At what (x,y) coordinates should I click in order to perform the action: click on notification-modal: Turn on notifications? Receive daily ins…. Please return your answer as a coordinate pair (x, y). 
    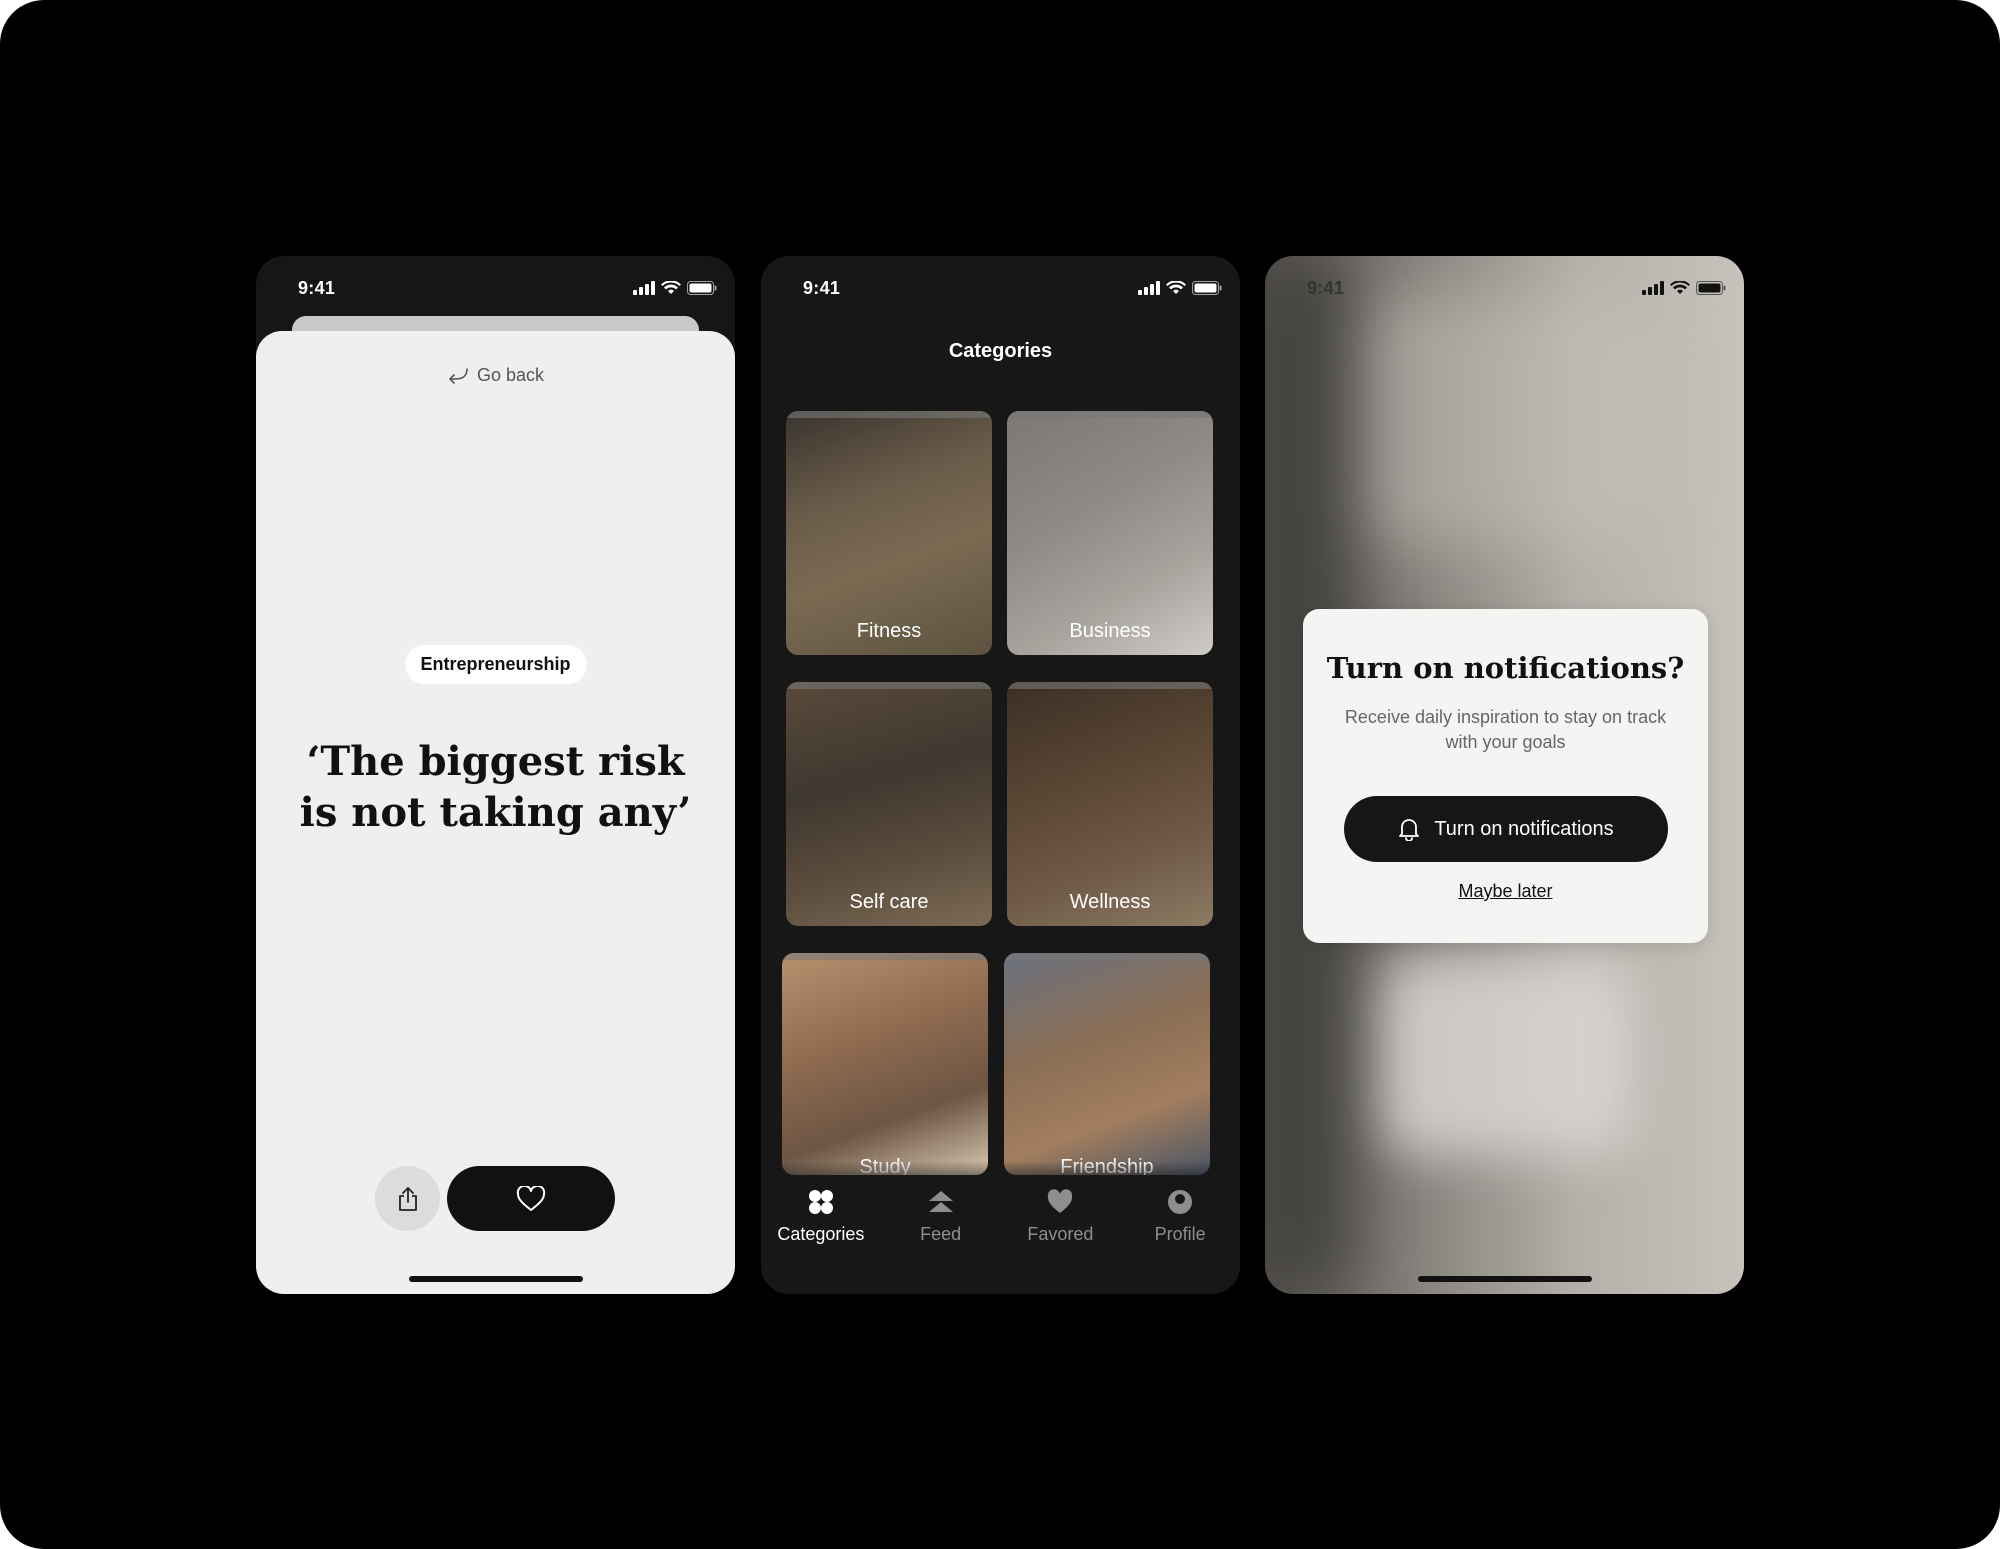
    Looking at the image, I should click on (1505, 776).